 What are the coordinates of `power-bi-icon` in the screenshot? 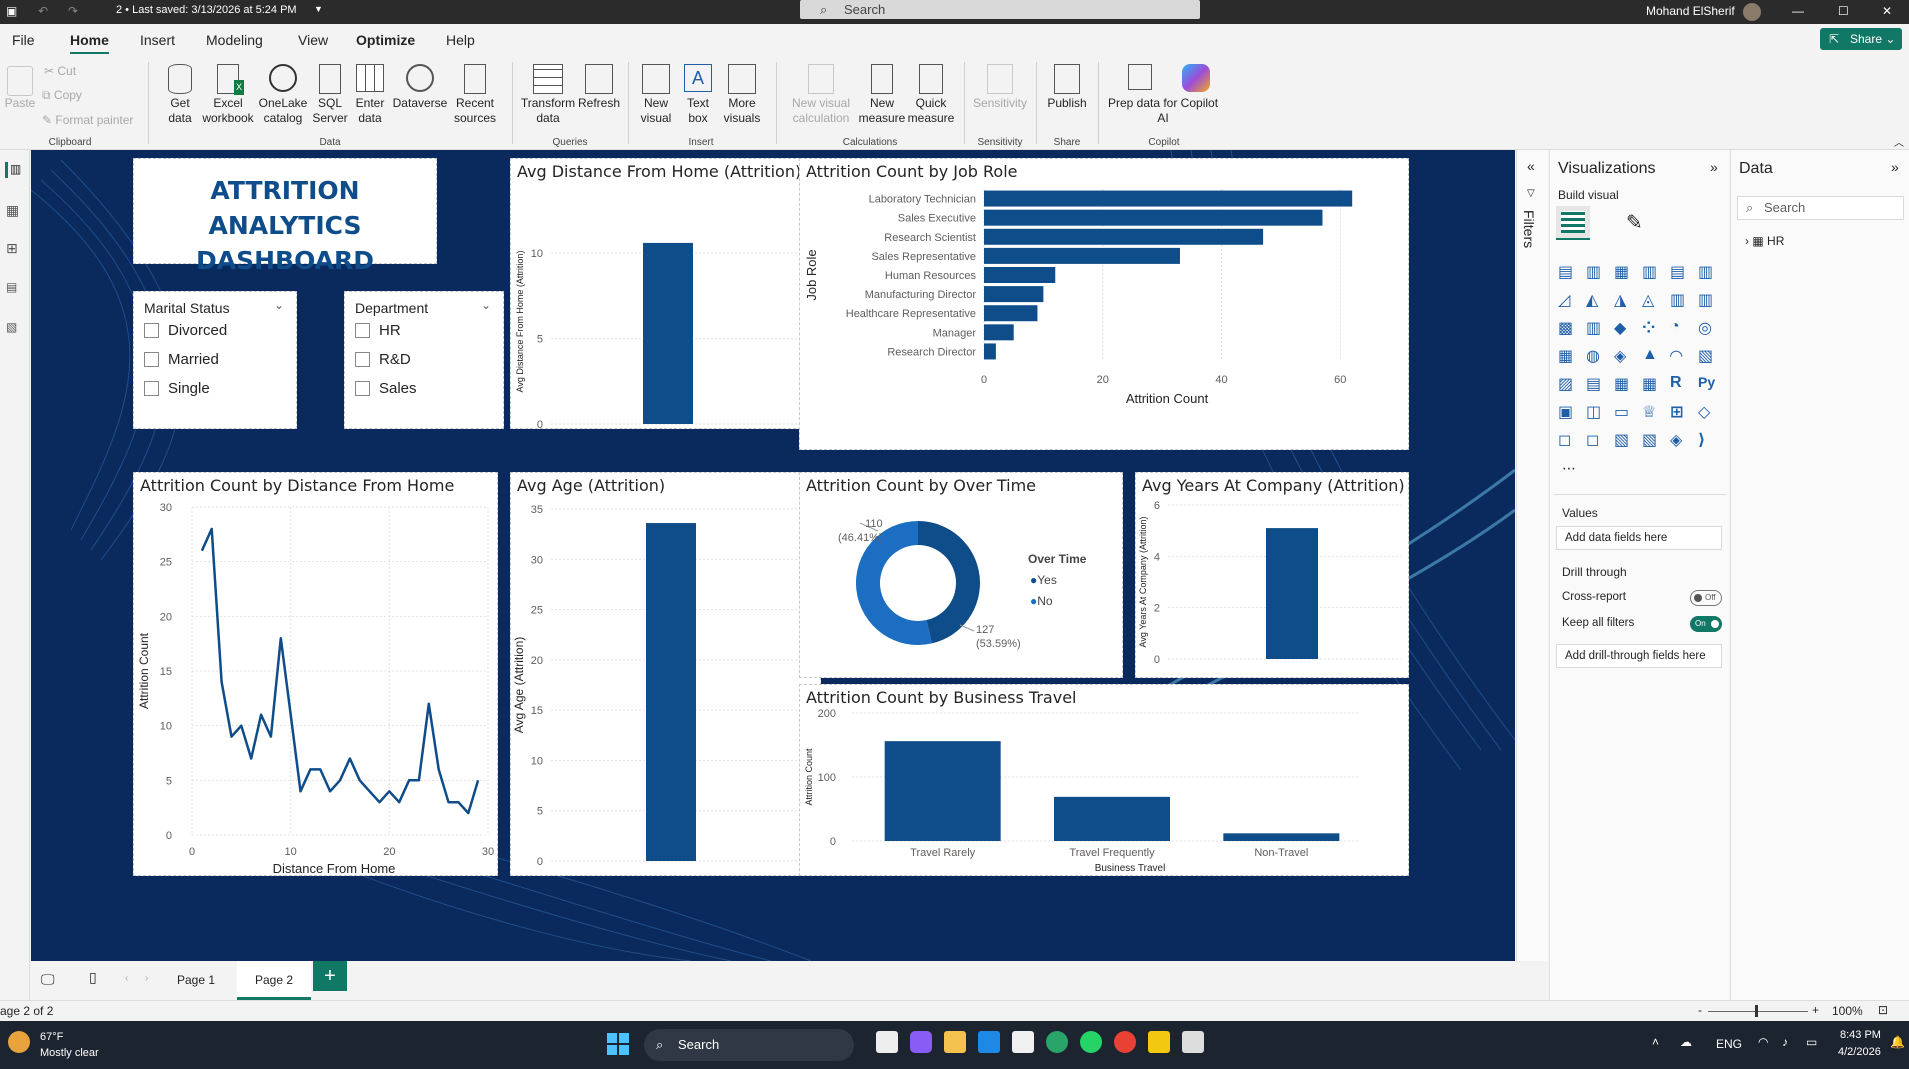 It's located at (1159, 1042).